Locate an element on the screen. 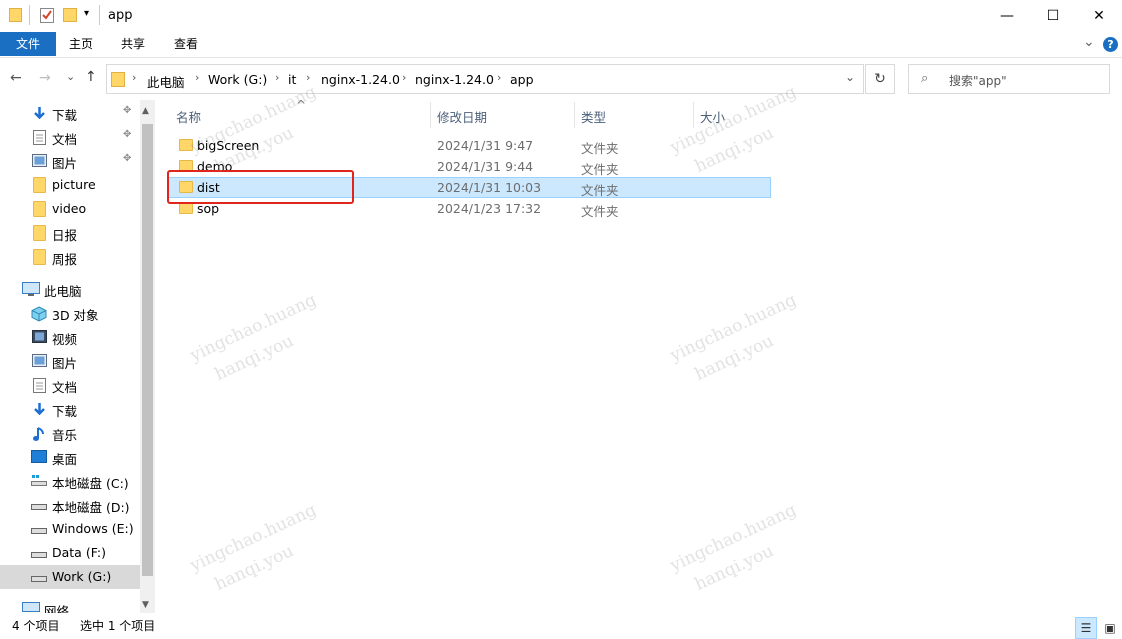 The width and height of the screenshot is (1122, 639). status-bar: 4 个项目 选中 1 个项目 ☰ ▣ is located at coordinates (561, 626).